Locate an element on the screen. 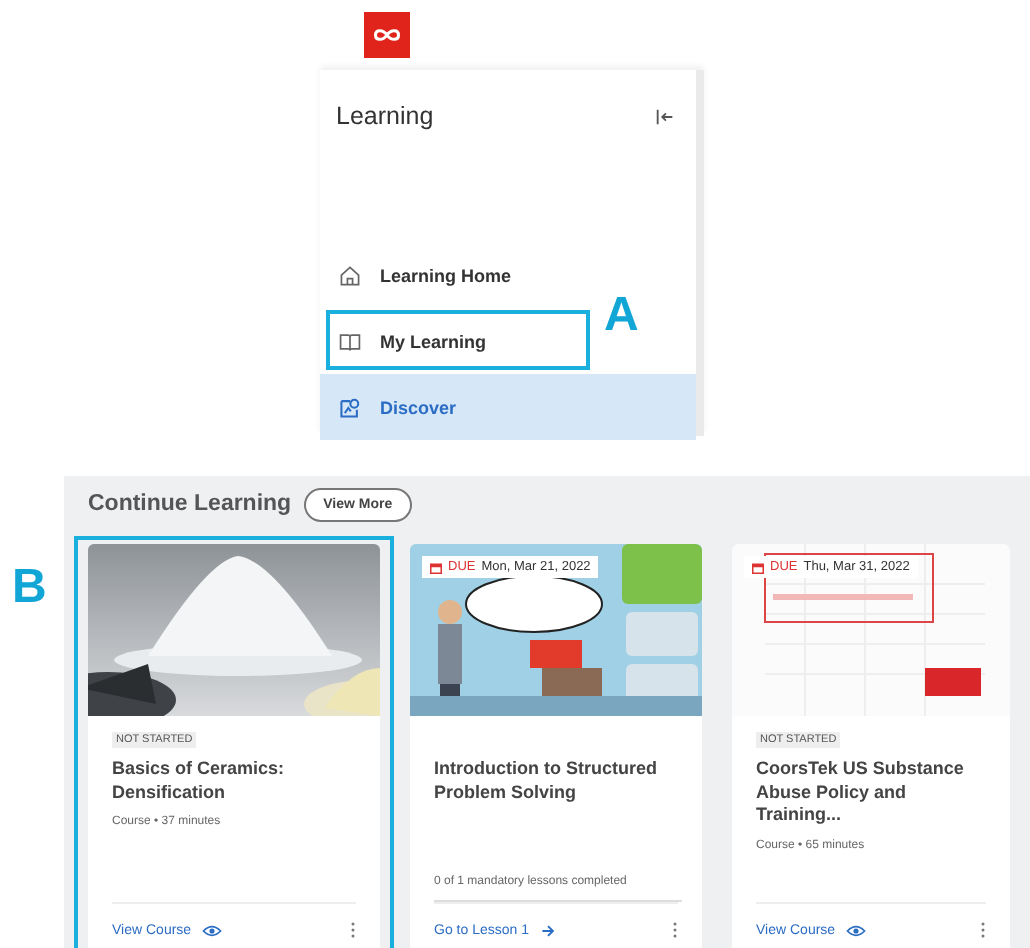 The width and height of the screenshot is (1030, 948). collapse-icon is located at coordinates (665, 116).